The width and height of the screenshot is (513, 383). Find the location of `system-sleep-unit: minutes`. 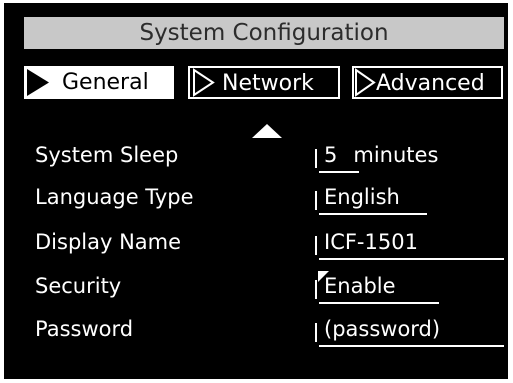

system-sleep-unit: minutes is located at coordinates (396, 155).